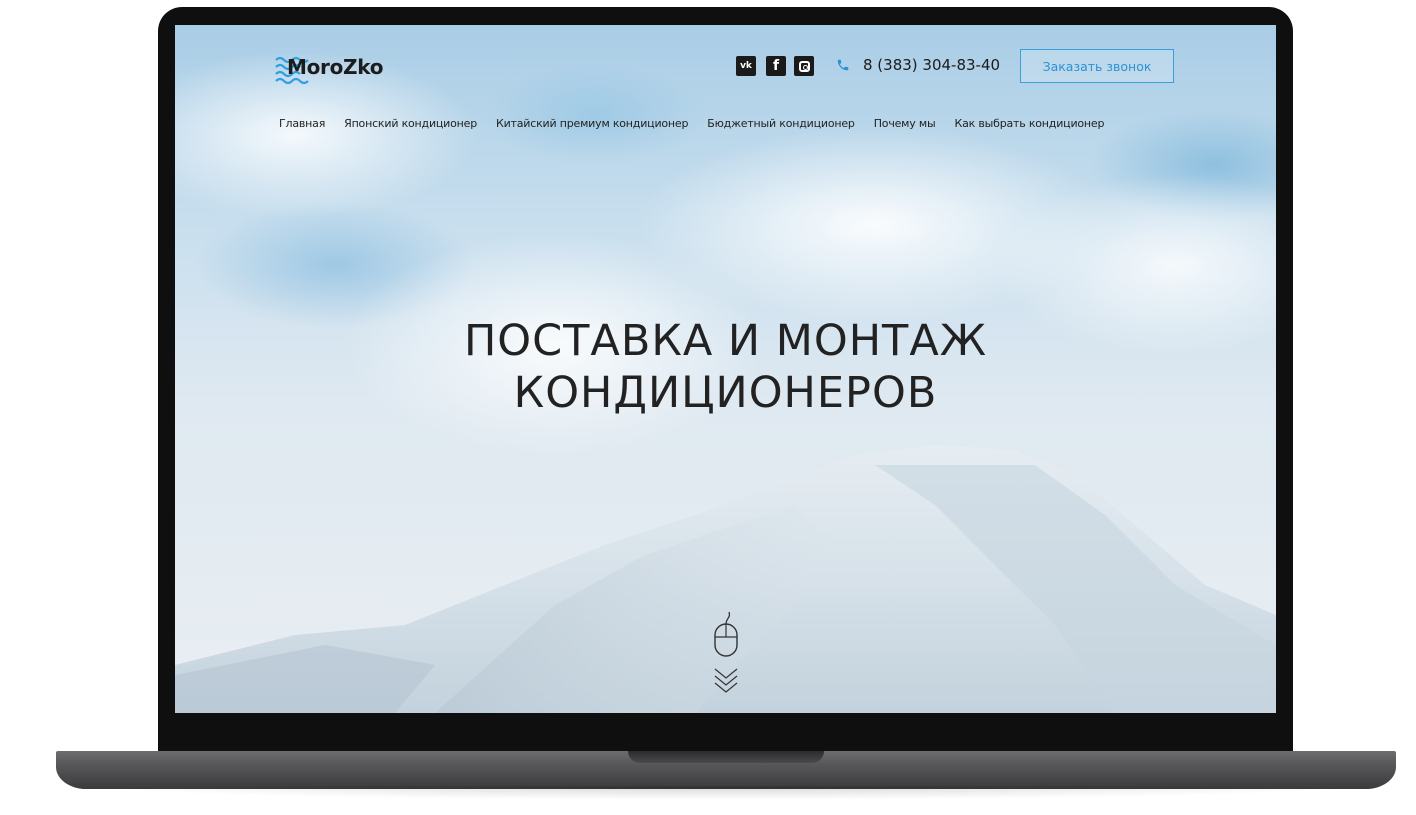  I want to click on nav-item-home: Главная, so click(302, 123).